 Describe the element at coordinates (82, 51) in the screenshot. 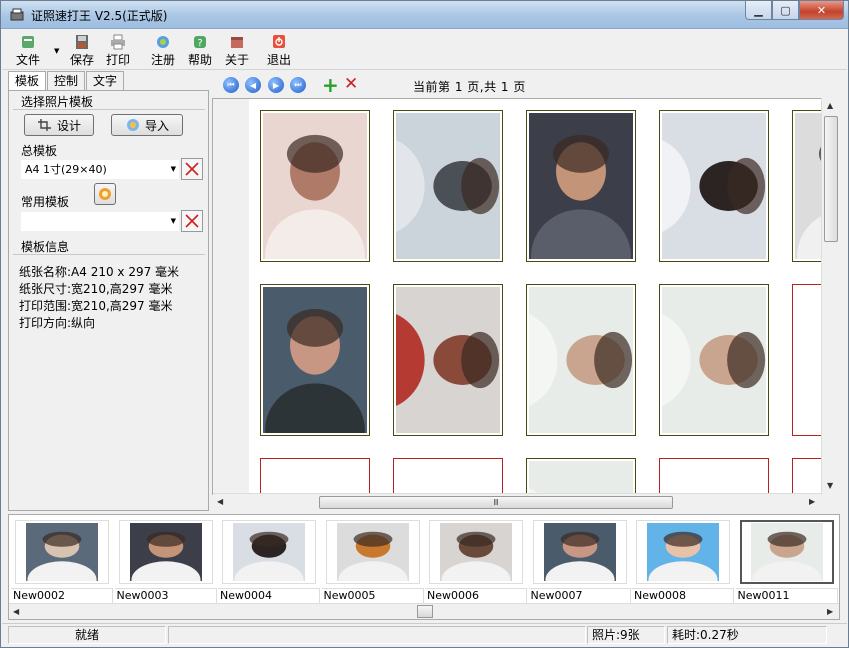

I see `toolbar-save-button: 保存` at that location.